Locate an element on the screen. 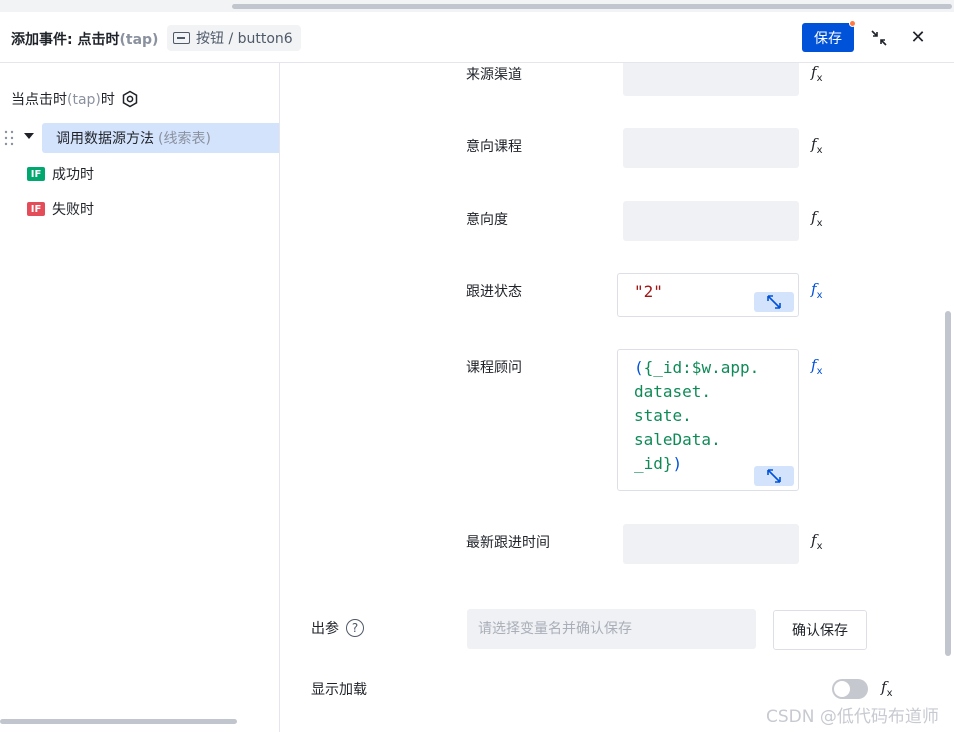  output-variable-input is located at coordinates (611, 629).